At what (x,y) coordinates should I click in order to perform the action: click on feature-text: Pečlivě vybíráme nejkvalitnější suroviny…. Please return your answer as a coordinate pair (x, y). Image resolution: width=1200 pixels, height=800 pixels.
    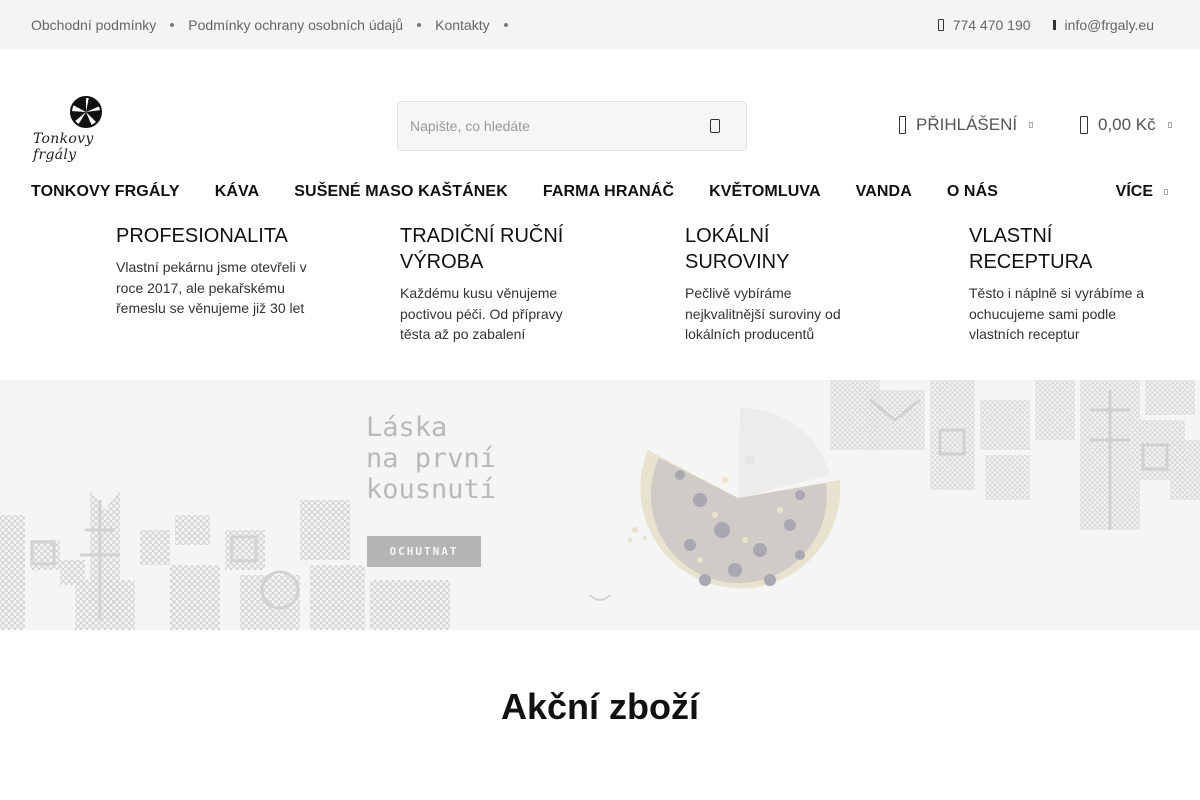
    Looking at the image, I should click on (763, 313).